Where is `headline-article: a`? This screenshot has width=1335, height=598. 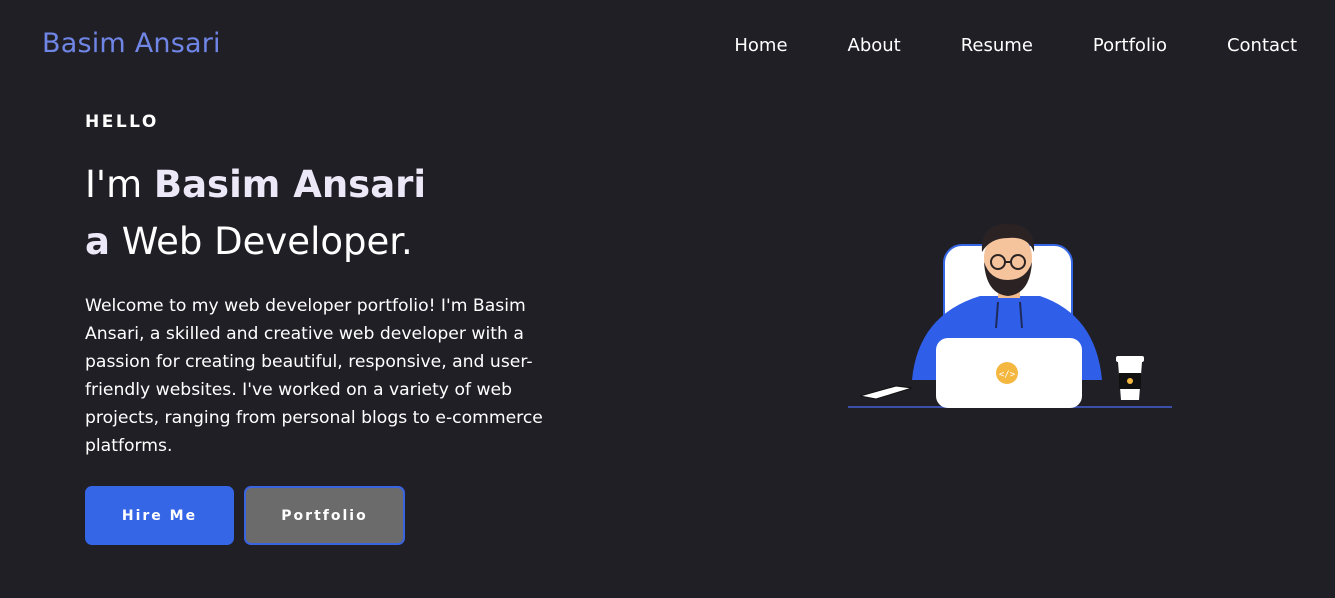 headline-article: a is located at coordinates (97, 241).